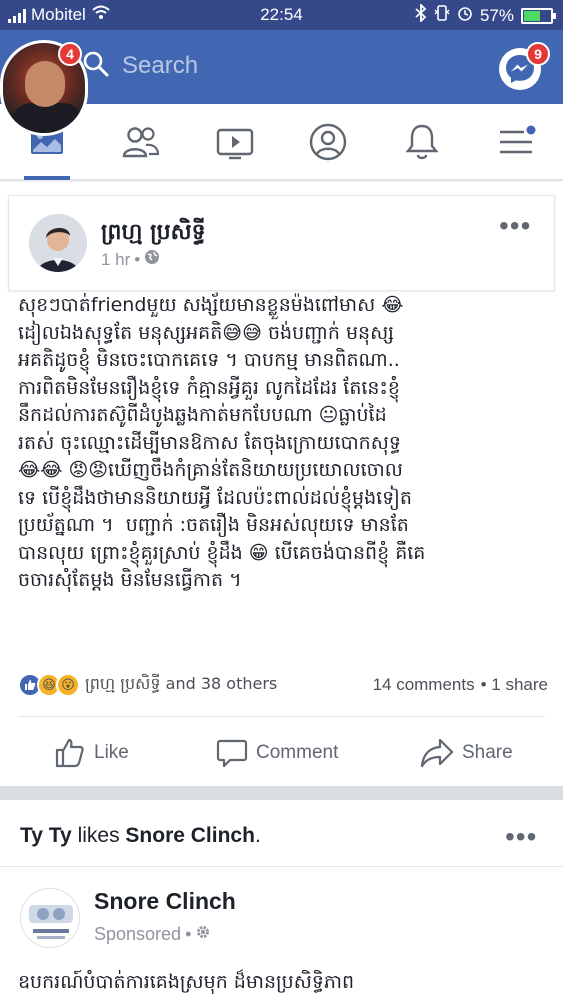 This screenshot has width=563, height=1000. I want to click on comment-button: Comment, so click(277, 753).